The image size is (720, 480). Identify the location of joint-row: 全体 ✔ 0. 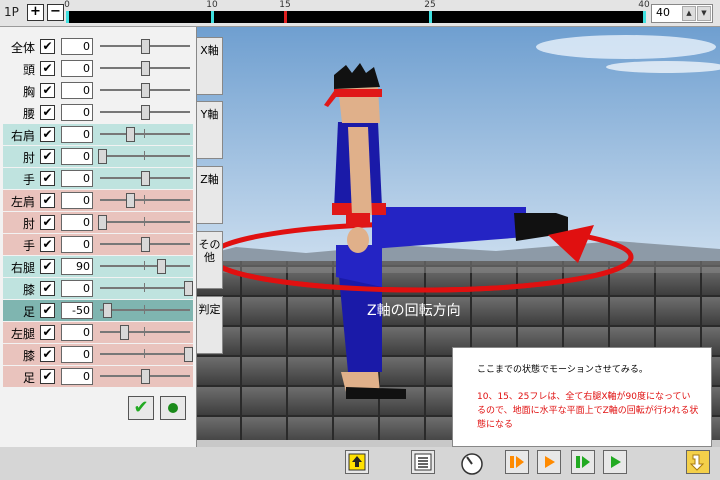
(98, 46).